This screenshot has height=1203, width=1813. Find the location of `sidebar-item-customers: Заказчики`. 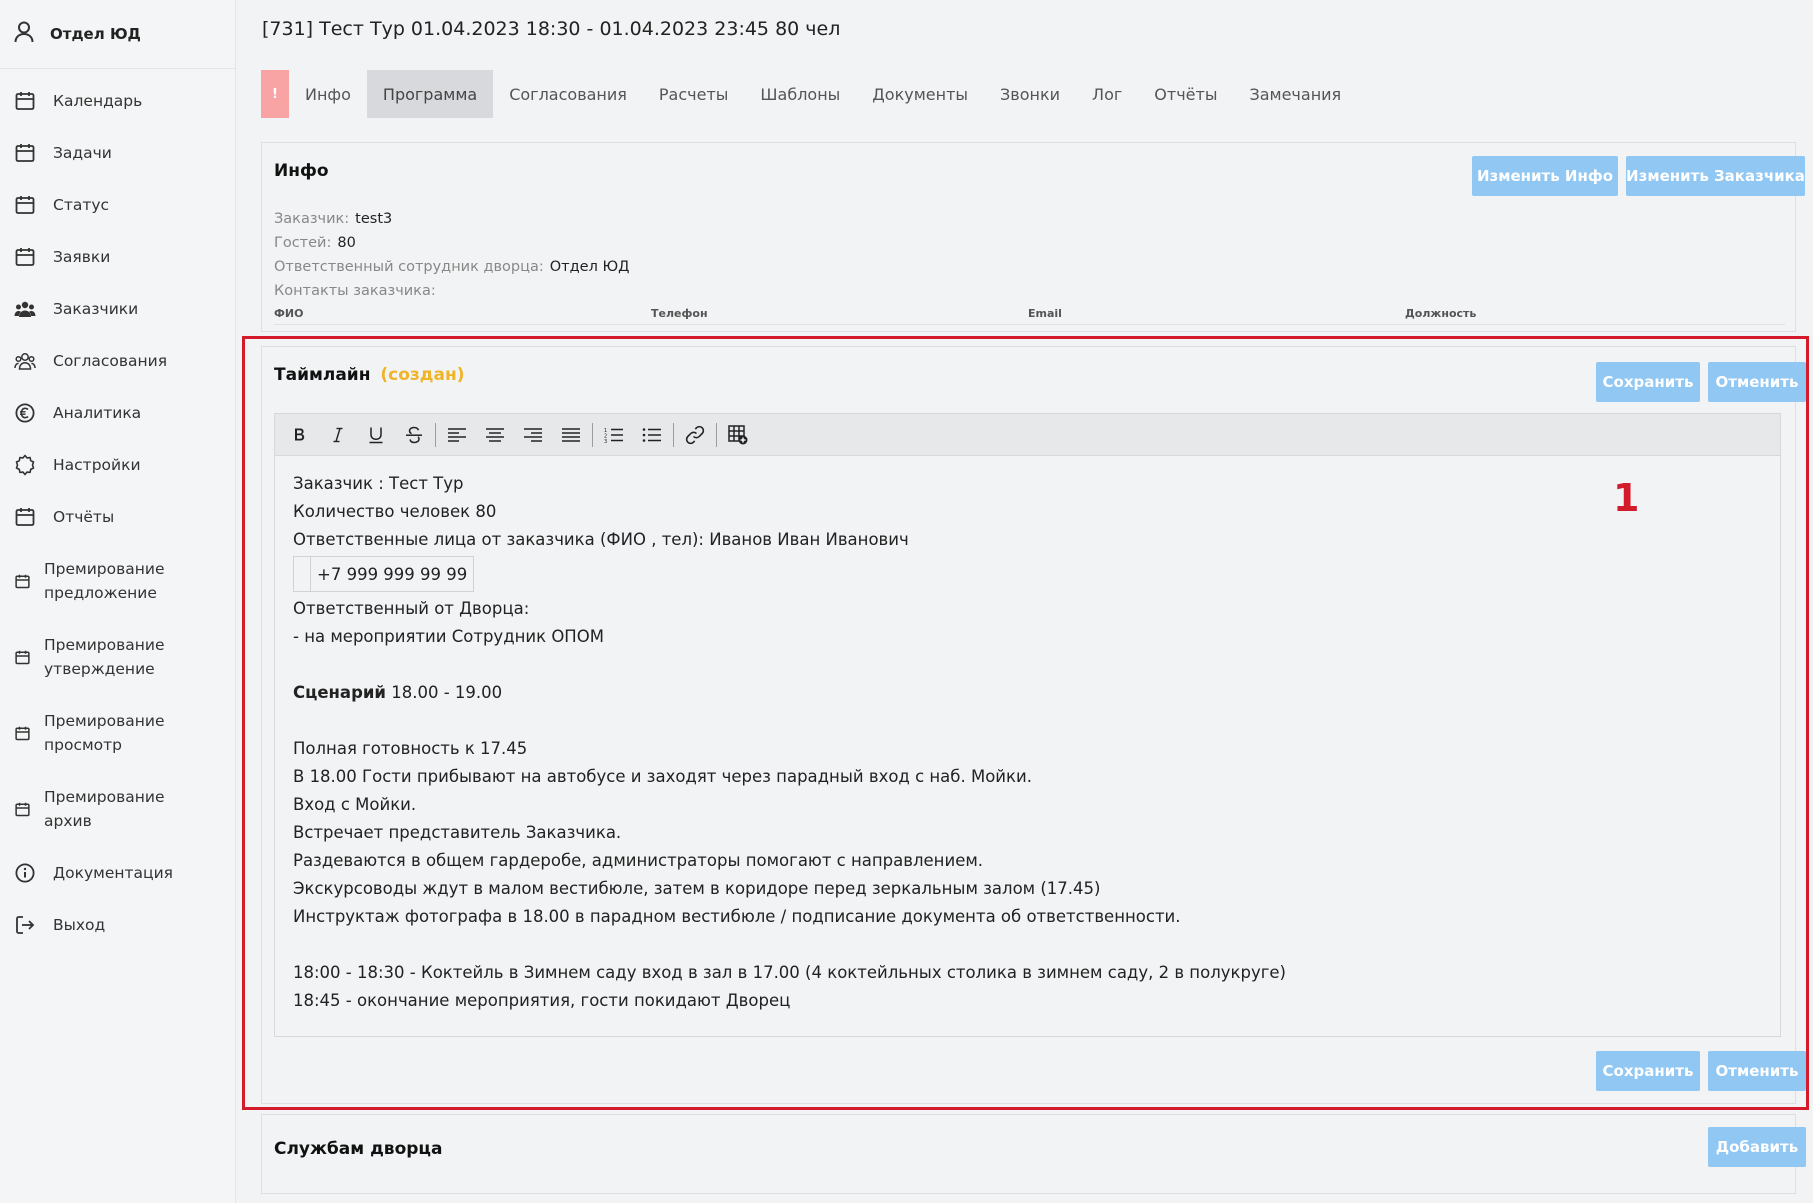

sidebar-item-customers: Заказчики is located at coordinates (117, 309).